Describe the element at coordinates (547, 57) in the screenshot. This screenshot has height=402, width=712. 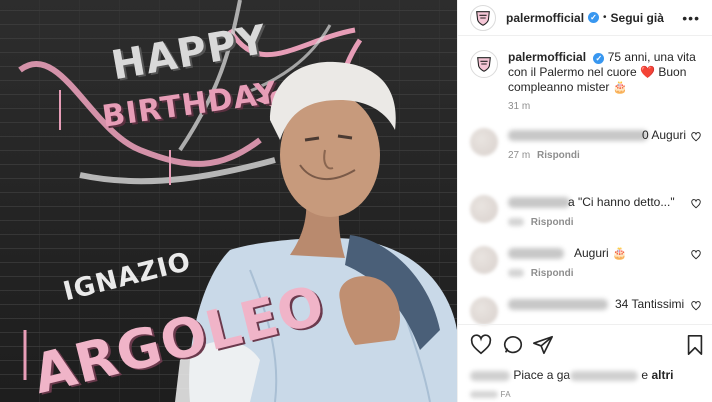
I see `caption-username: palermofficial` at that location.